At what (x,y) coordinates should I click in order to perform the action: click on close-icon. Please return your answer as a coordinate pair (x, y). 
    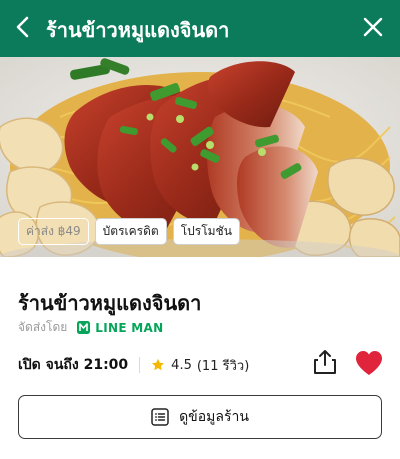
    Looking at the image, I should click on (373, 27).